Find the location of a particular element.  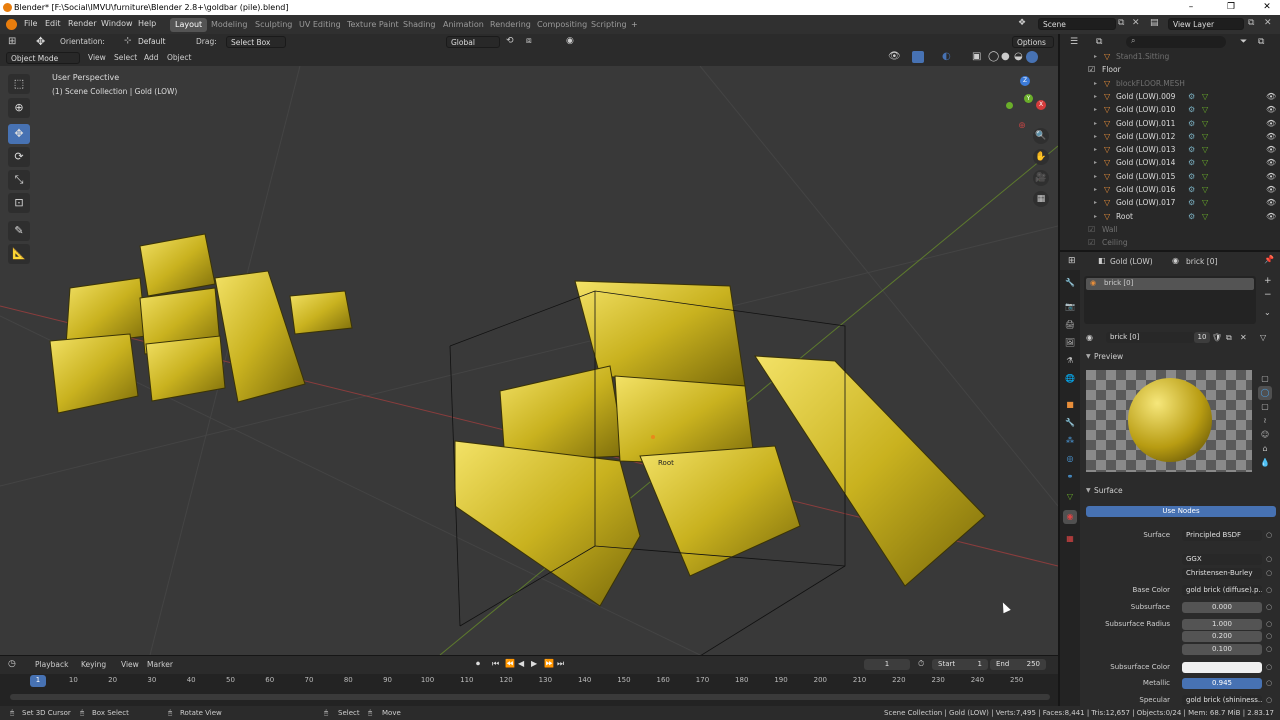

output-tab-icon: 🖨 is located at coordinates (1070, 325).